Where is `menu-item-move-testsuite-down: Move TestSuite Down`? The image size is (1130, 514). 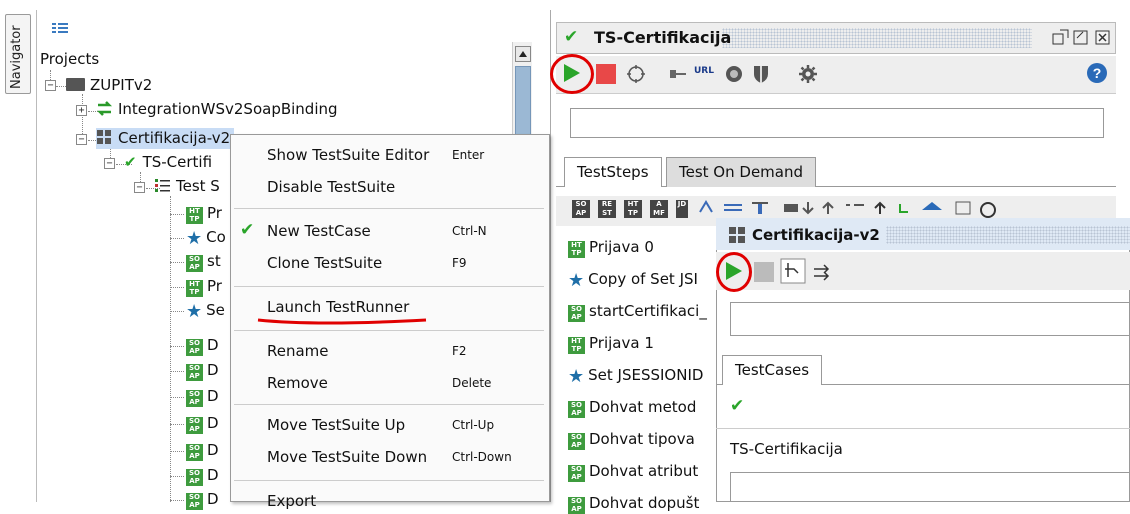
menu-item-move-testsuite-down: Move TestSuite Down is located at coordinates (347, 457).